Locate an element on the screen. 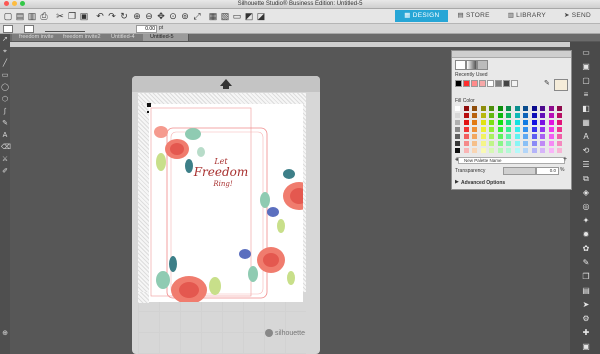 Image resolution: width=600 pixels, height=354 pixels. text-style-panel-icon: A is located at coordinates (586, 137).